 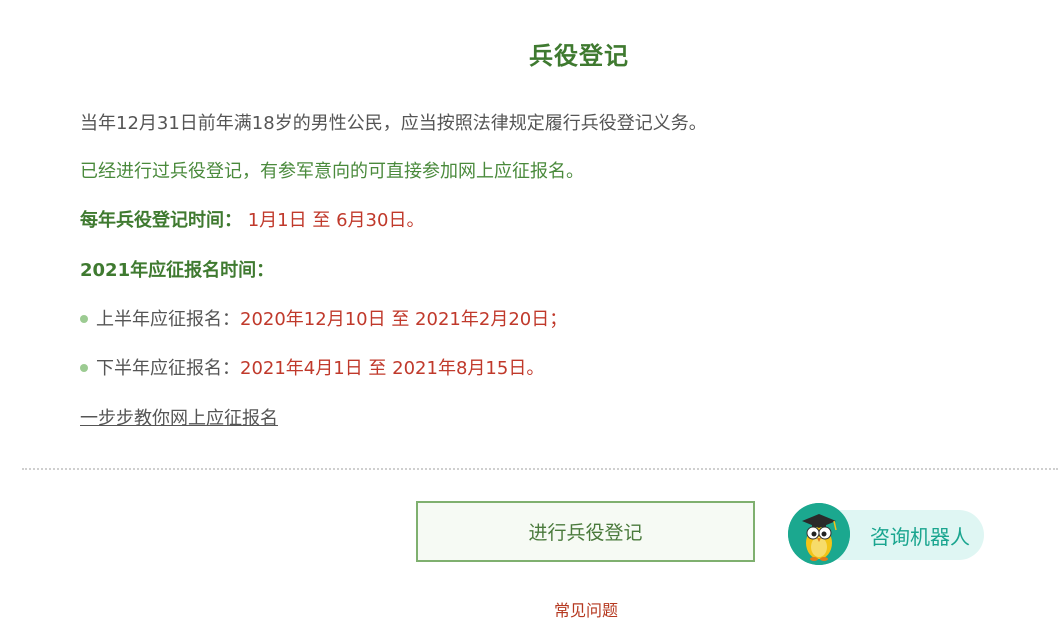 What do you see at coordinates (540, 469) in the screenshot?
I see `divider` at bounding box center [540, 469].